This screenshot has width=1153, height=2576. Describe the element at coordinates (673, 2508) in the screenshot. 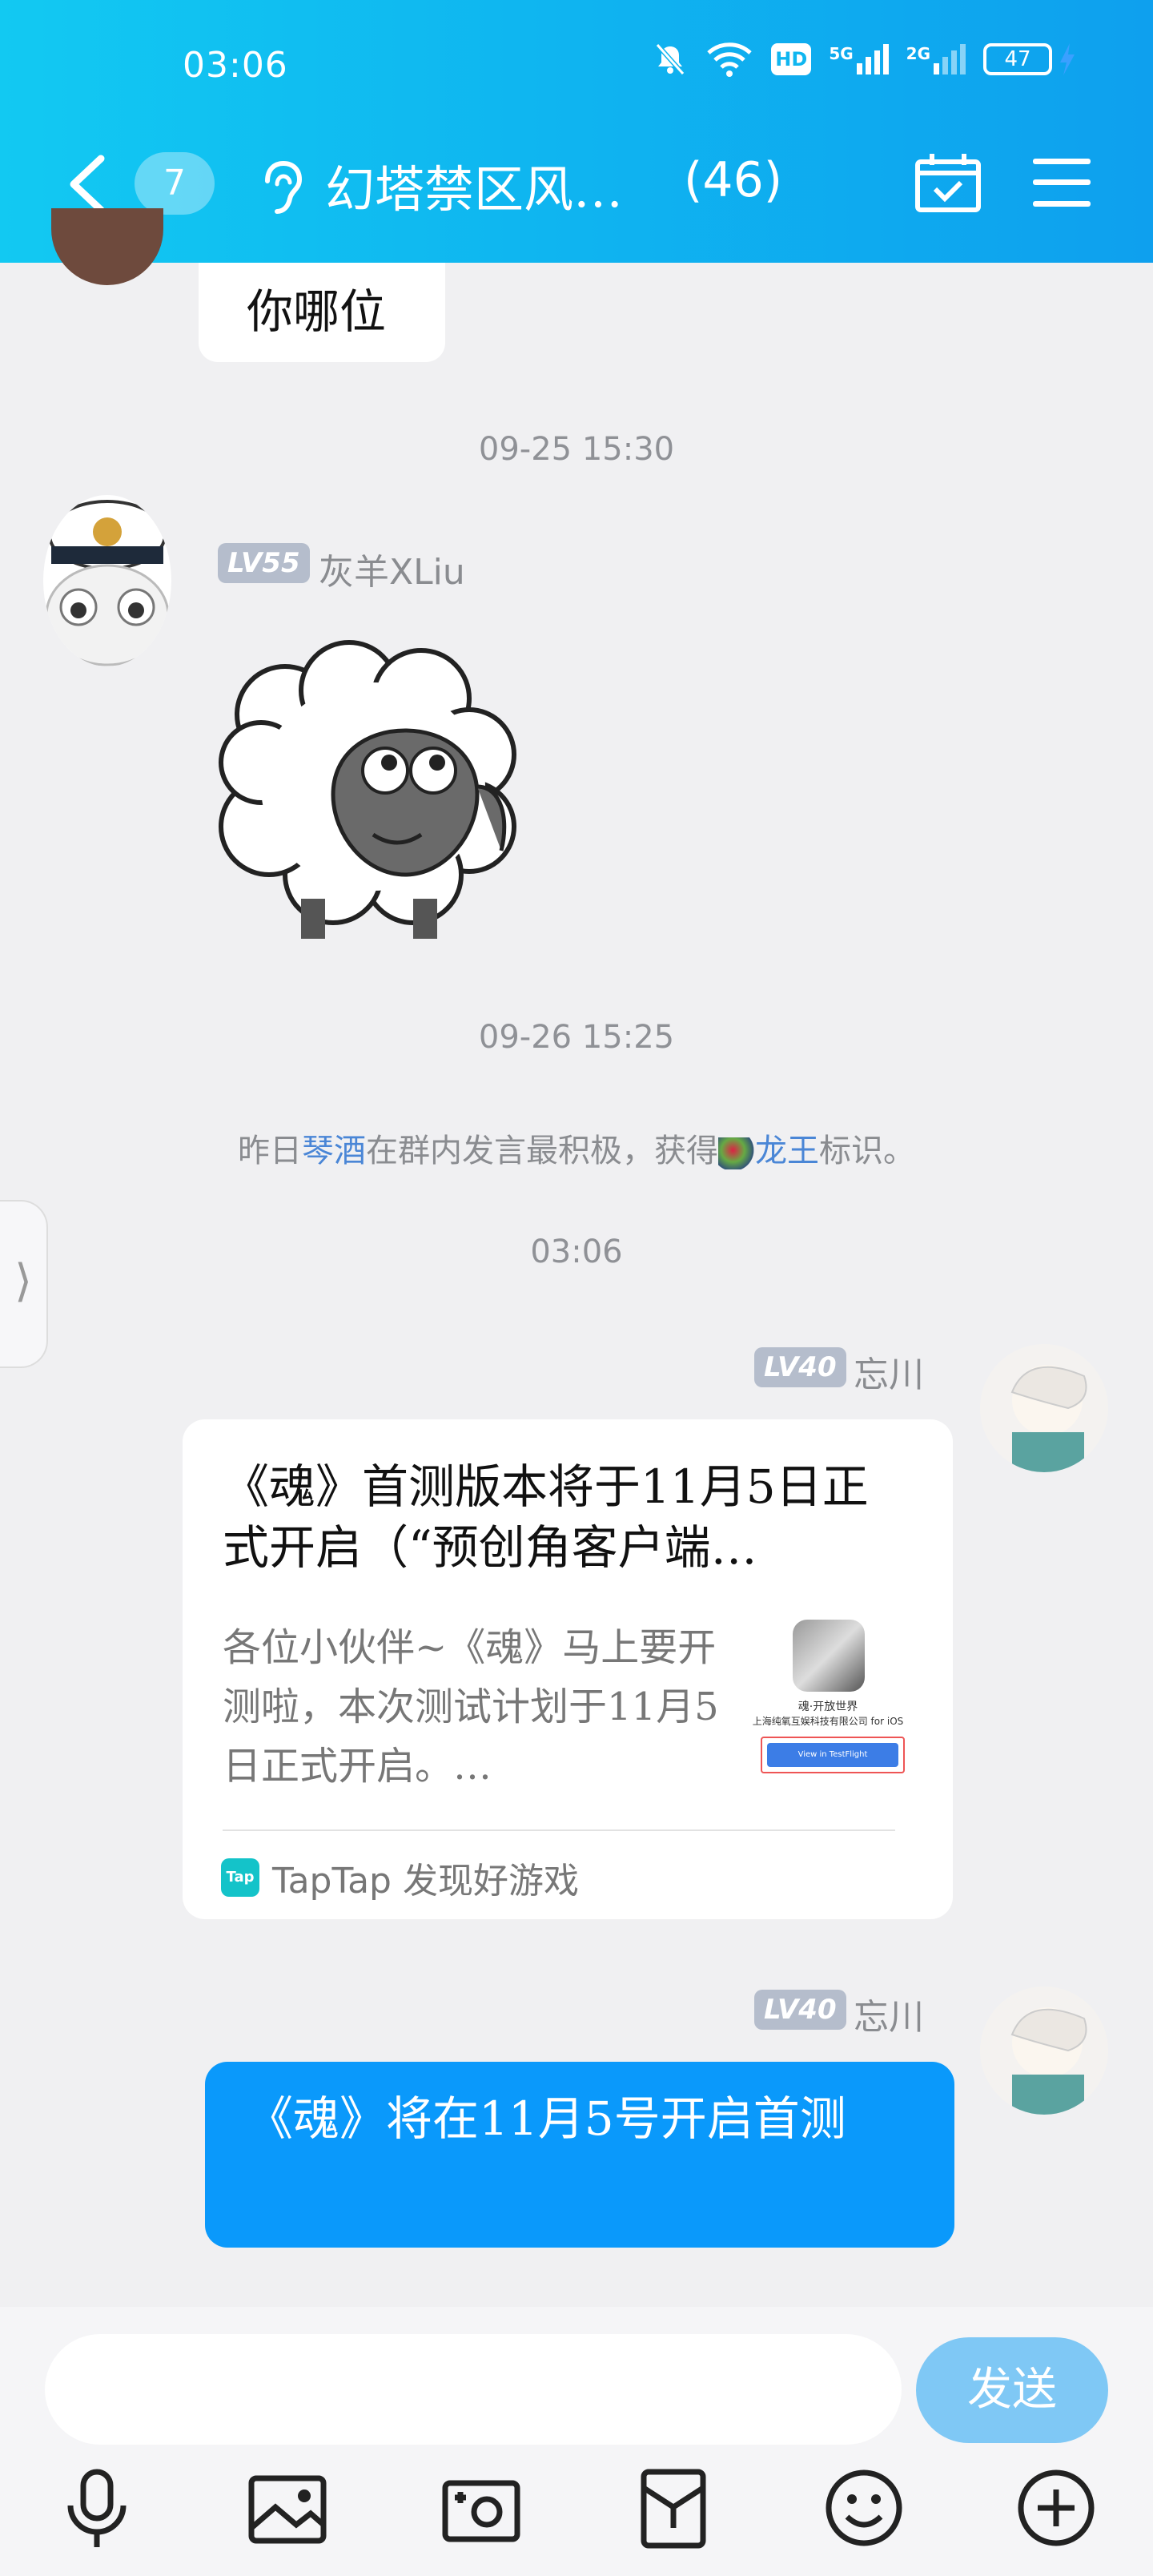

I see `red-packet-icon` at that location.